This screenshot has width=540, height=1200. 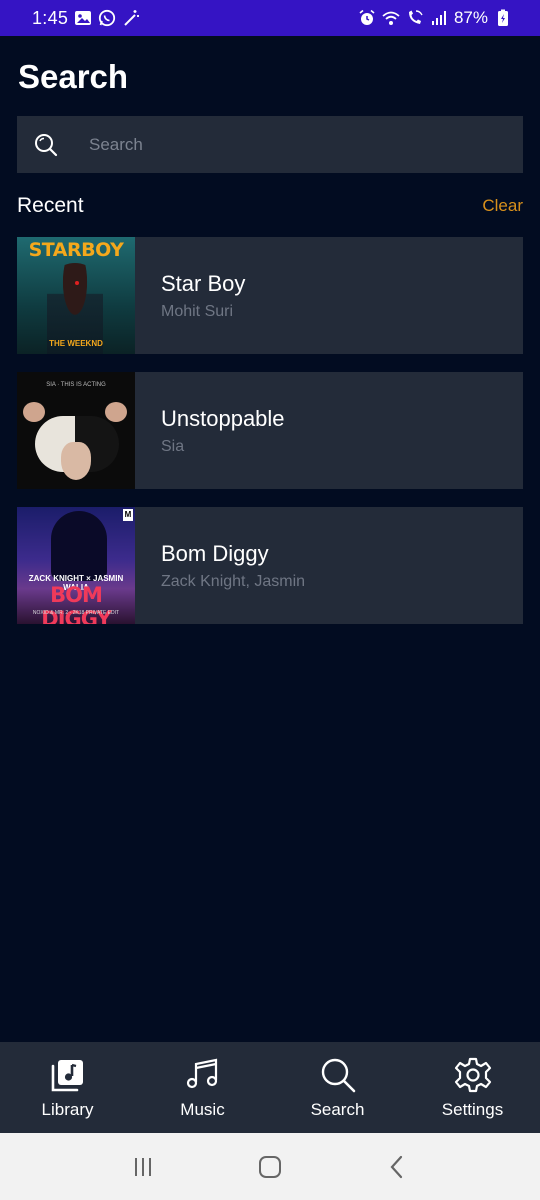 What do you see at coordinates (76, 613) in the screenshot?
I see `artwork-sub: NOXID & MR. 2 - 2K18 PRIVATE EDIT` at bounding box center [76, 613].